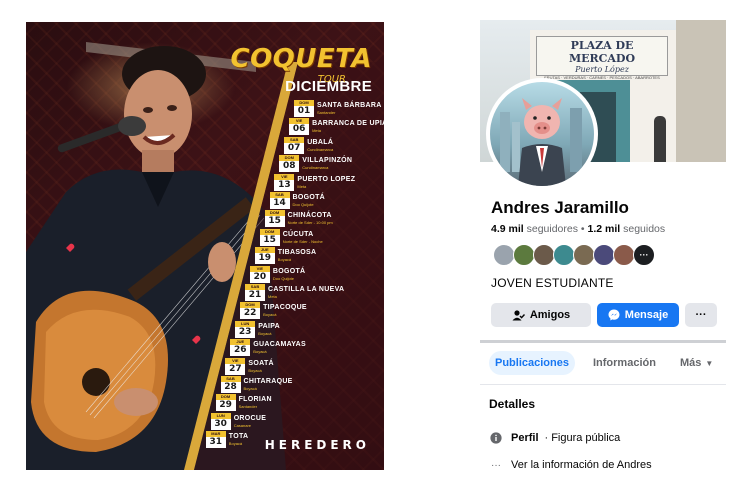 This screenshot has width=755, height=497. Describe the element at coordinates (238, 437) in the screenshot. I see `date-city: TOTA` at that location.